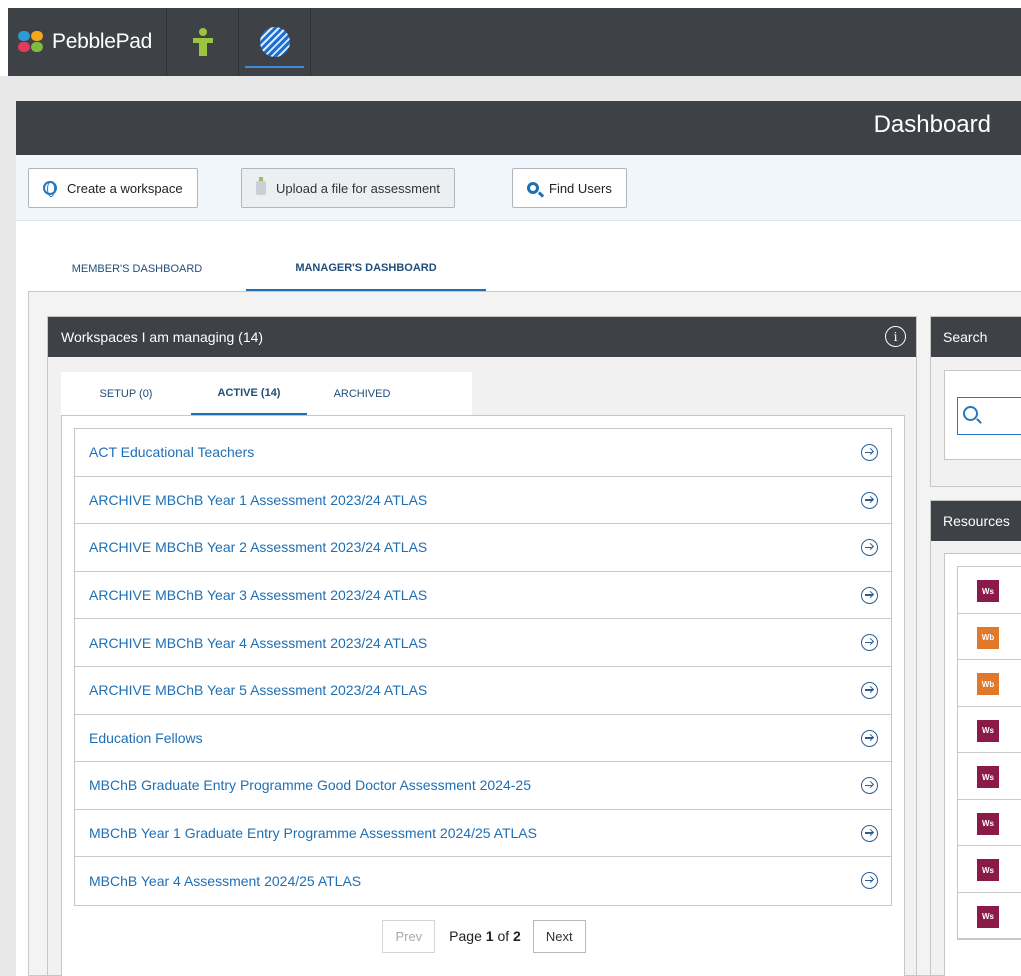 Image resolution: width=1021 pixels, height=976 pixels. Describe the element at coordinates (559, 936) in the screenshot. I see `next-page-button: Next` at that location.